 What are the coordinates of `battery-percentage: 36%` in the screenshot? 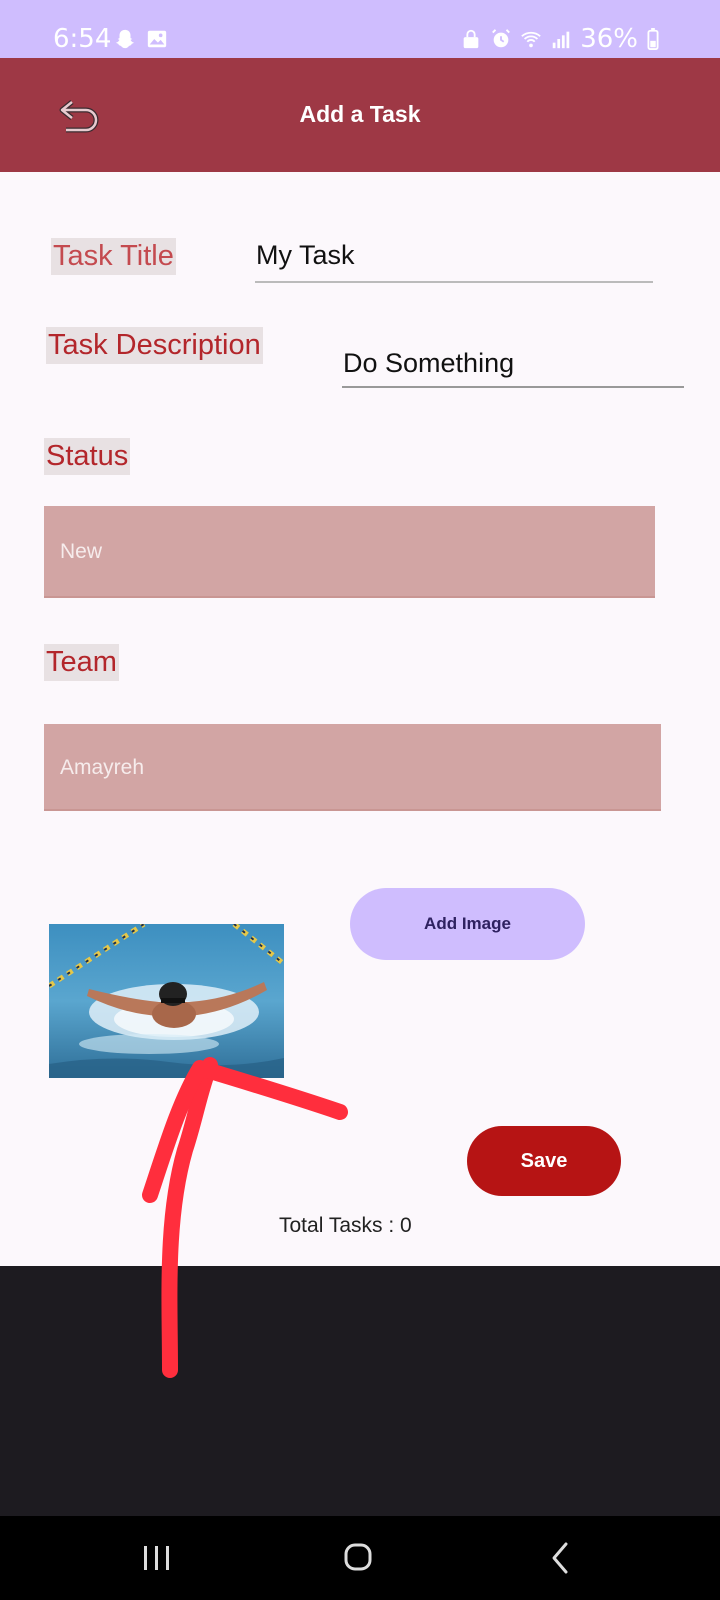 It's located at (609, 39).